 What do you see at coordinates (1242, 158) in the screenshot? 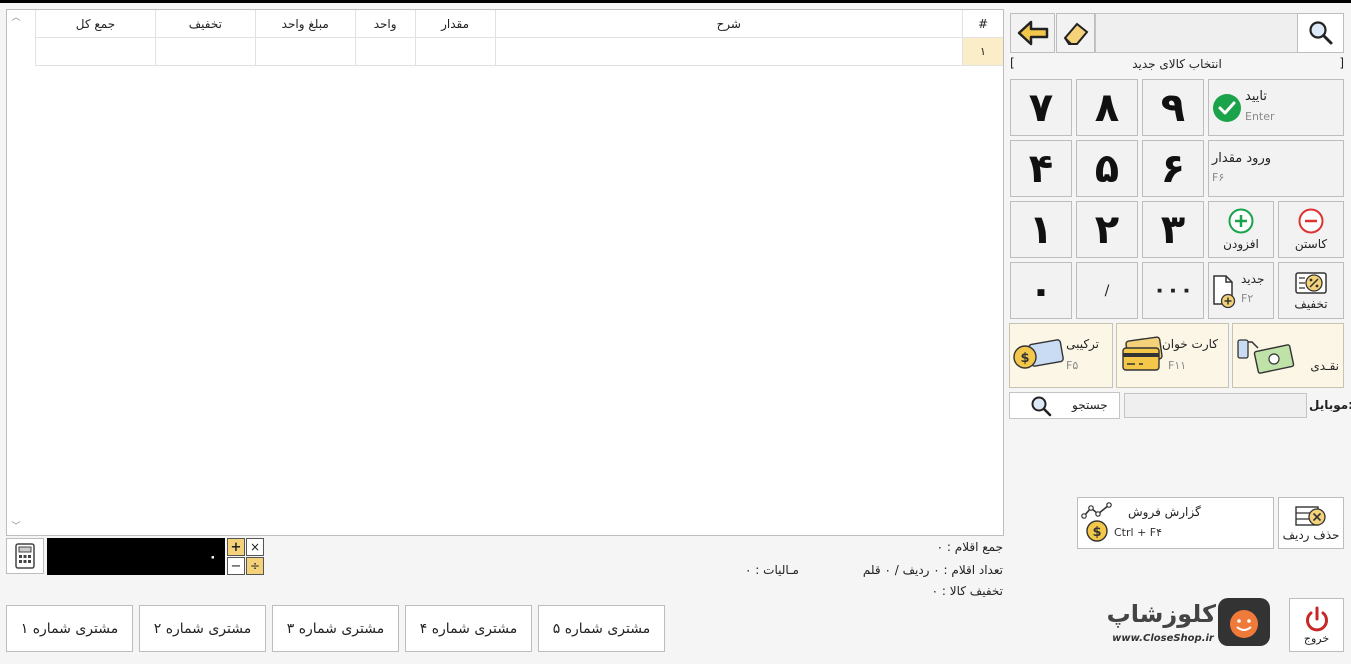
I see `quantity-label: ورود مقدار` at bounding box center [1242, 158].